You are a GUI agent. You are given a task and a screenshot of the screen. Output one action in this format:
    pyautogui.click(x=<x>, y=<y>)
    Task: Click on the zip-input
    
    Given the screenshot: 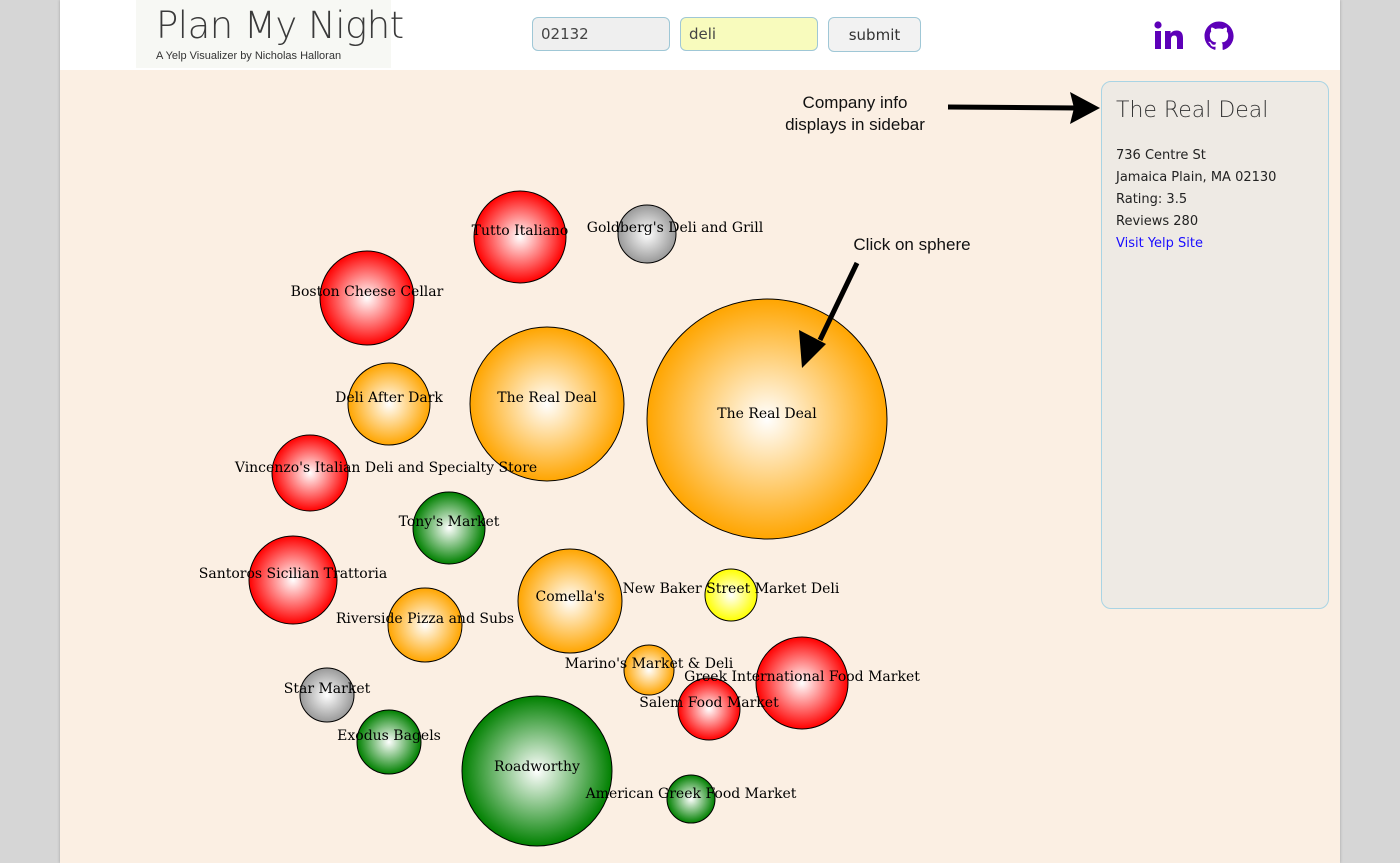 What is the action you would take?
    pyautogui.click(x=601, y=34)
    